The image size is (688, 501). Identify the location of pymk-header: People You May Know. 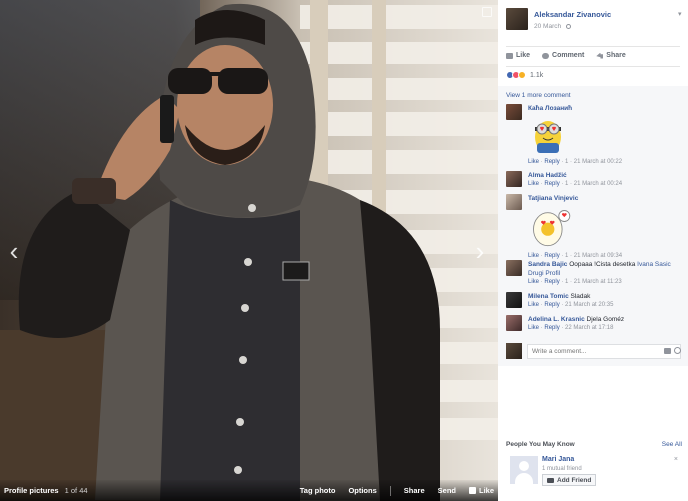
(540, 444).